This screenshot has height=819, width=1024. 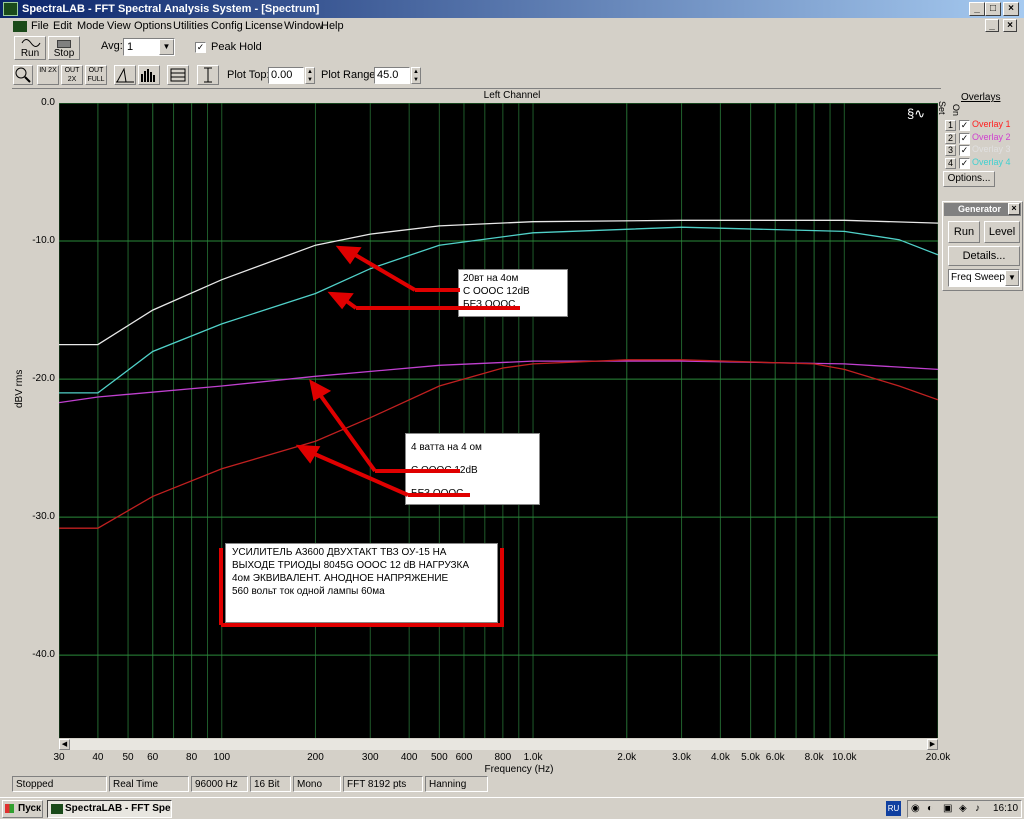 I want to click on overlay-label: Overlay 3, so click(x=991, y=149).